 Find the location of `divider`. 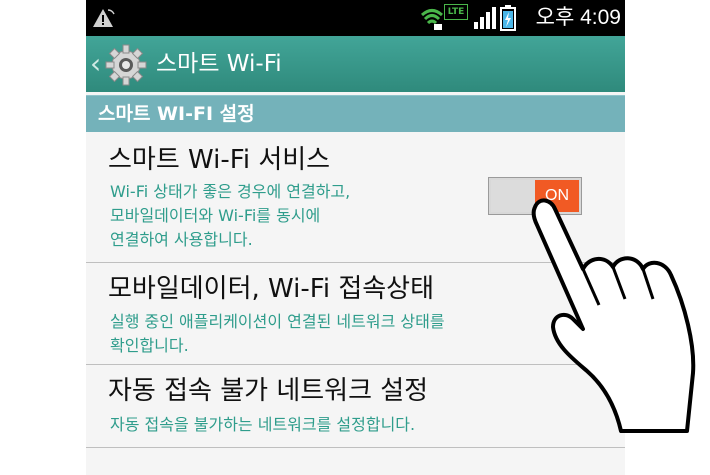

divider is located at coordinates (355, 447).